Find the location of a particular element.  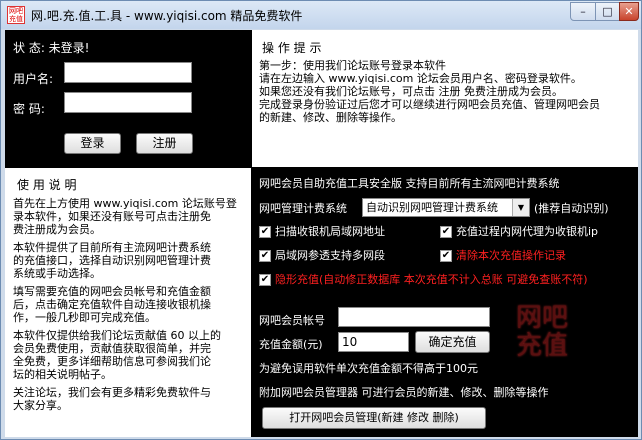

open-member-manager-button: 打开网吧会员管理(新建 修改 删除) is located at coordinates (374, 418).